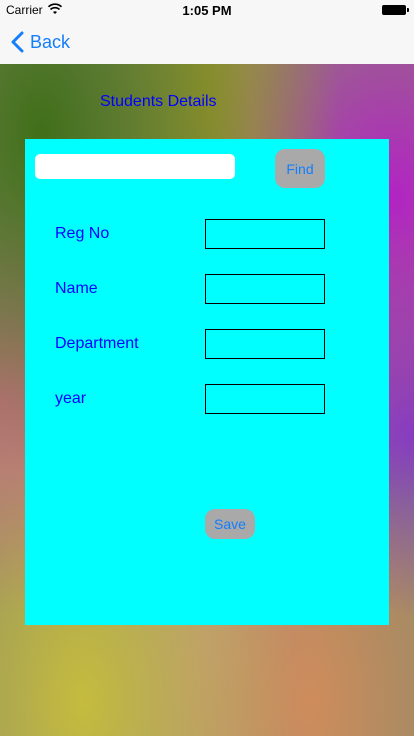 The width and height of the screenshot is (414, 736). What do you see at coordinates (265, 234) in the screenshot?
I see `reg-no-field` at bounding box center [265, 234].